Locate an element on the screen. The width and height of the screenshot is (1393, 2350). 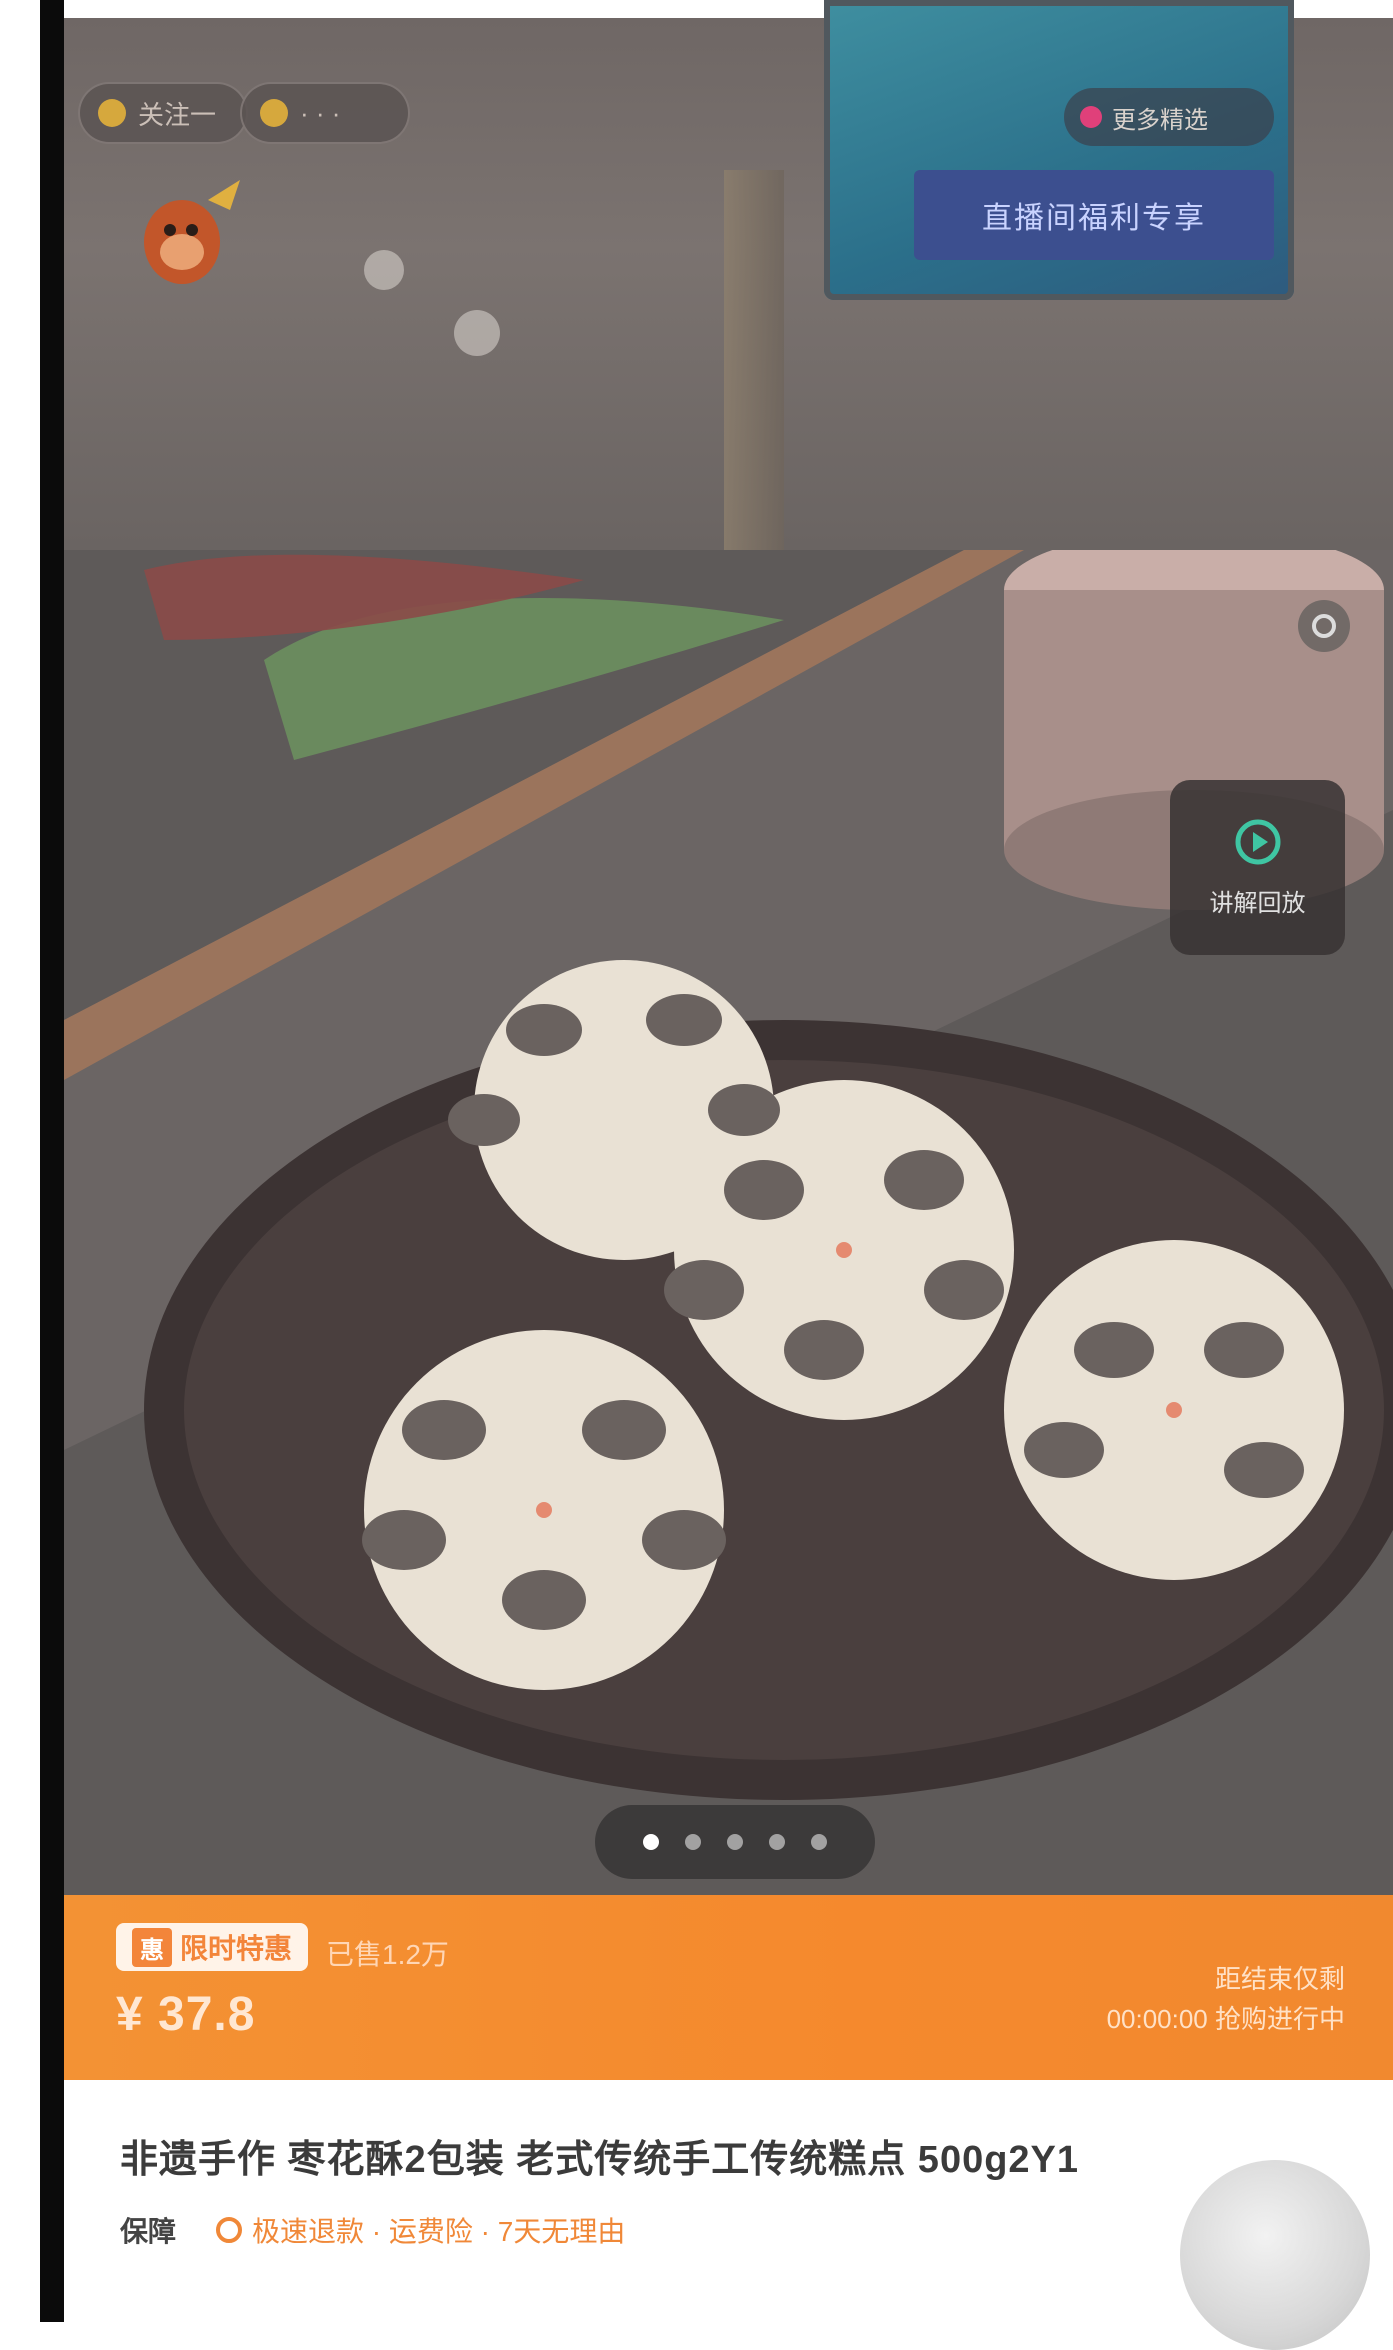
countdown-line-2: 00:00:00 抢购进行中 is located at coordinates (1225, 2019).